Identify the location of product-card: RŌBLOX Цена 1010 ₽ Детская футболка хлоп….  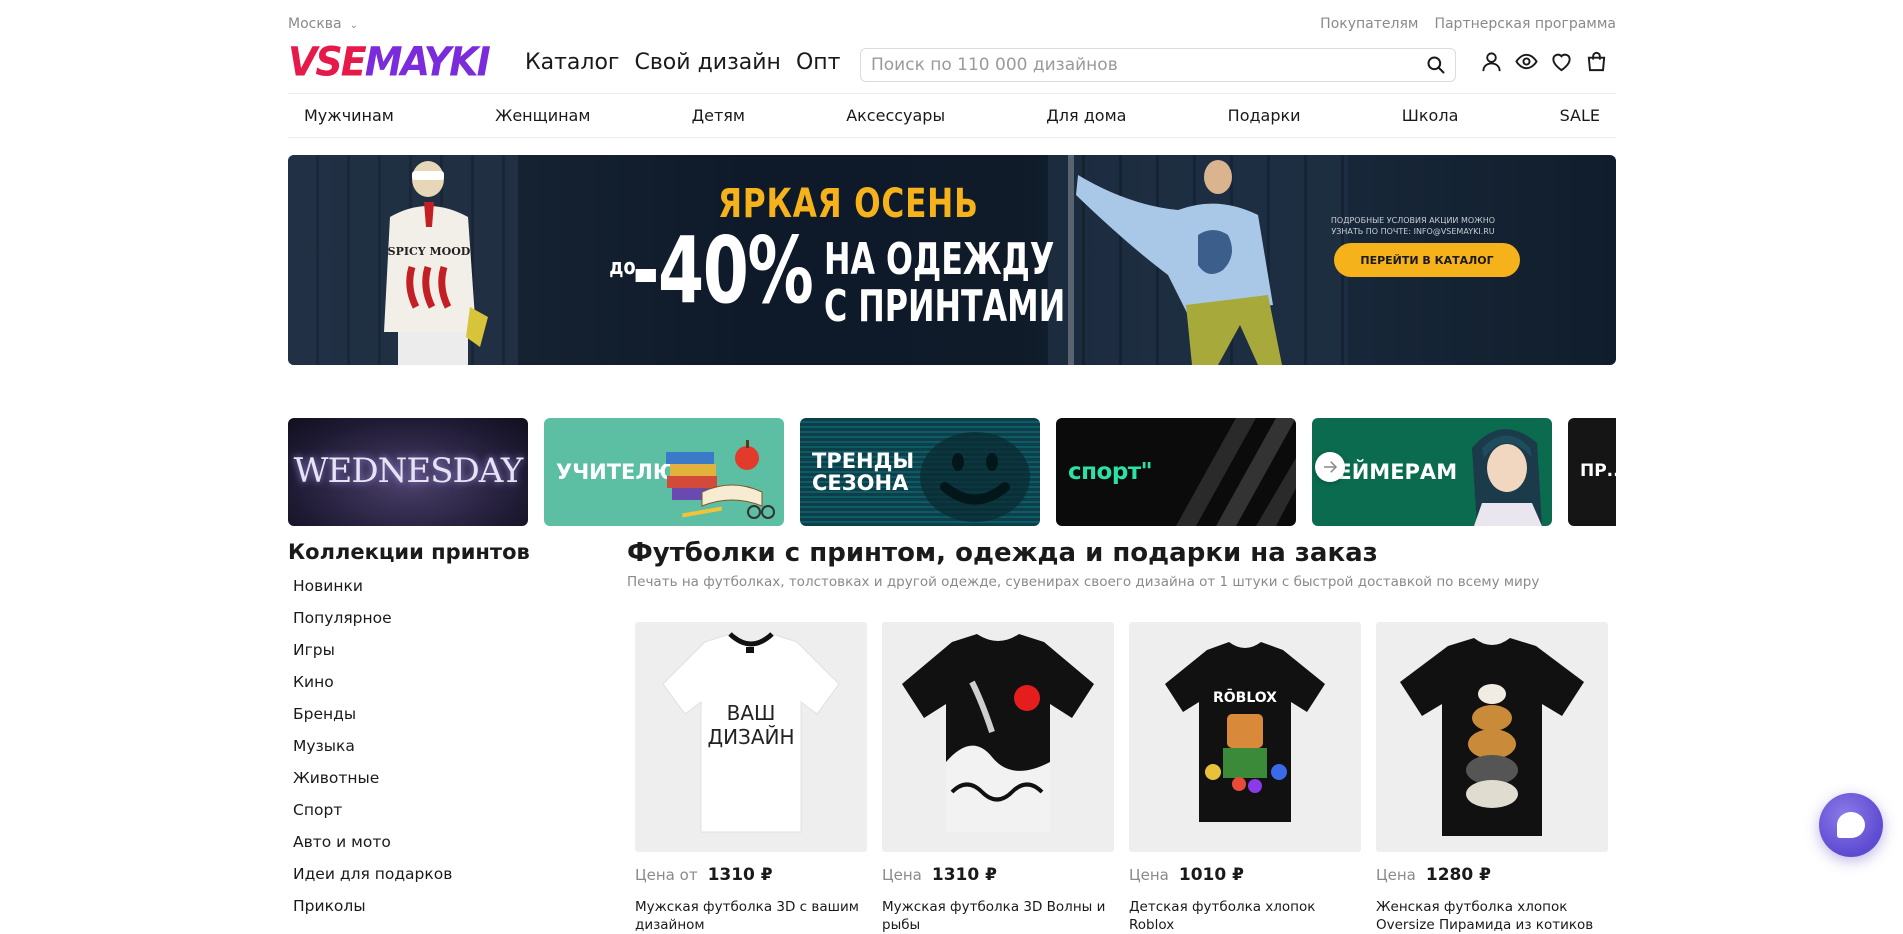
(1245, 778).